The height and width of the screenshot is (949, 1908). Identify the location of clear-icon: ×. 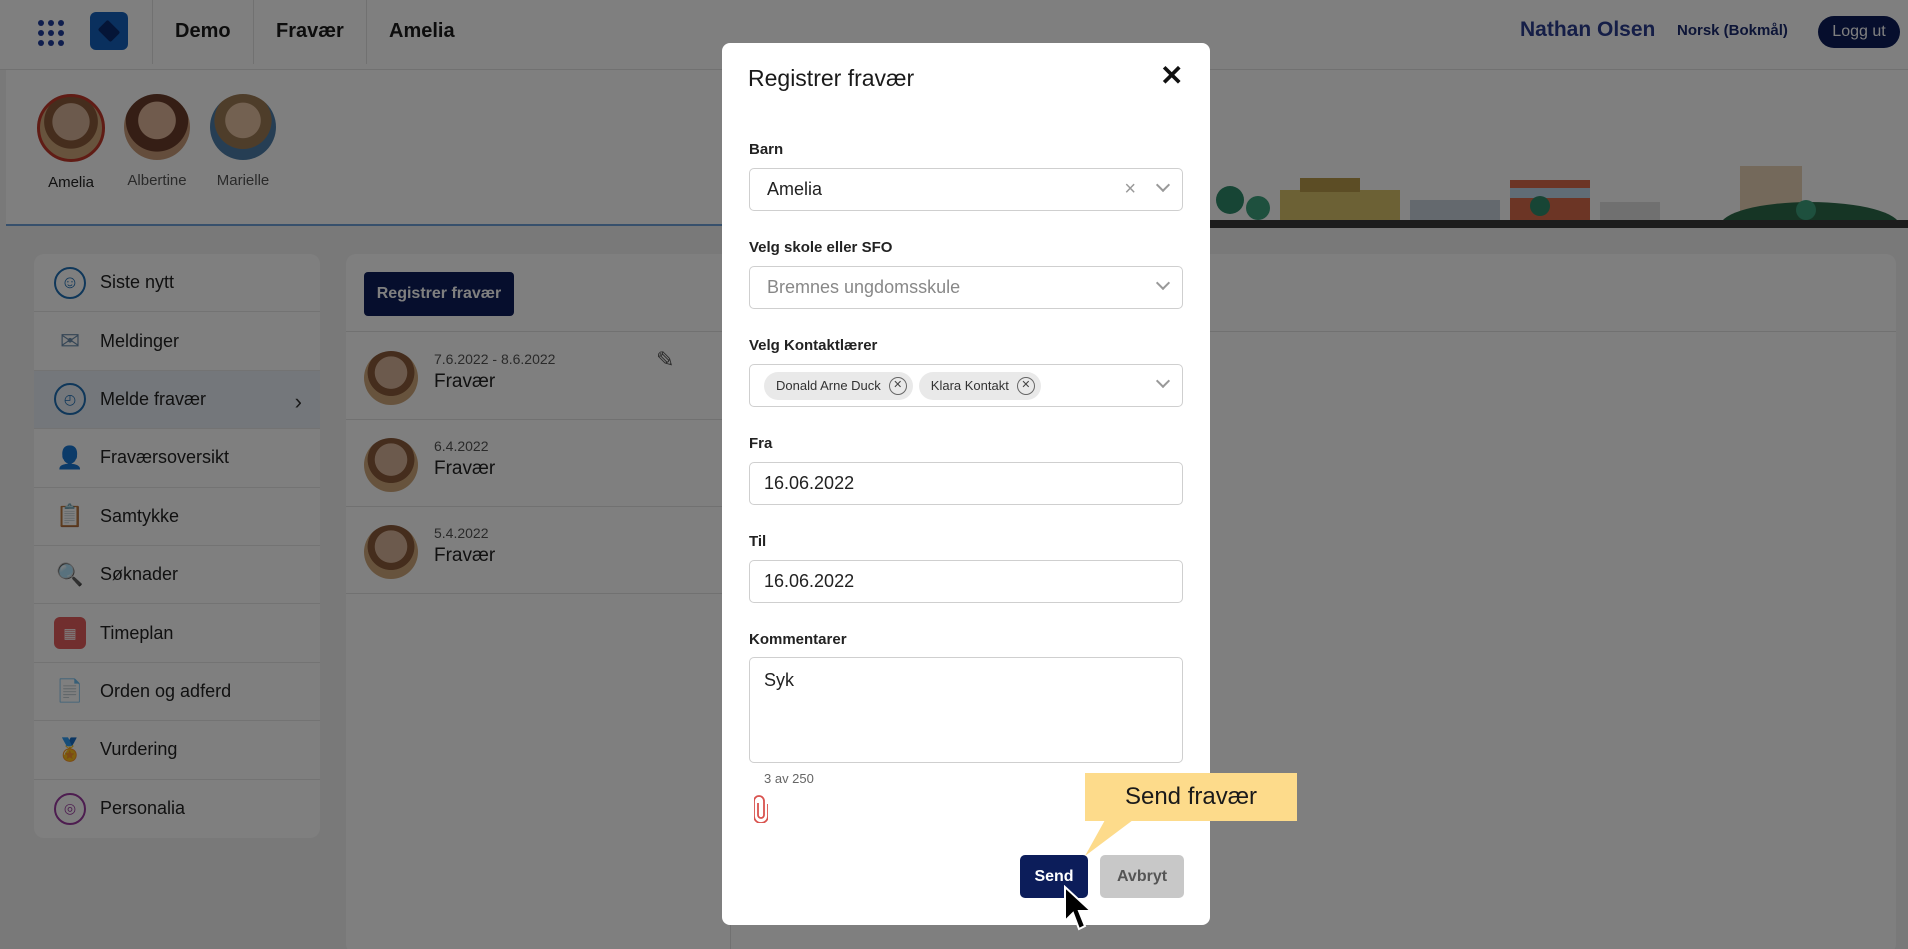
(1130, 189).